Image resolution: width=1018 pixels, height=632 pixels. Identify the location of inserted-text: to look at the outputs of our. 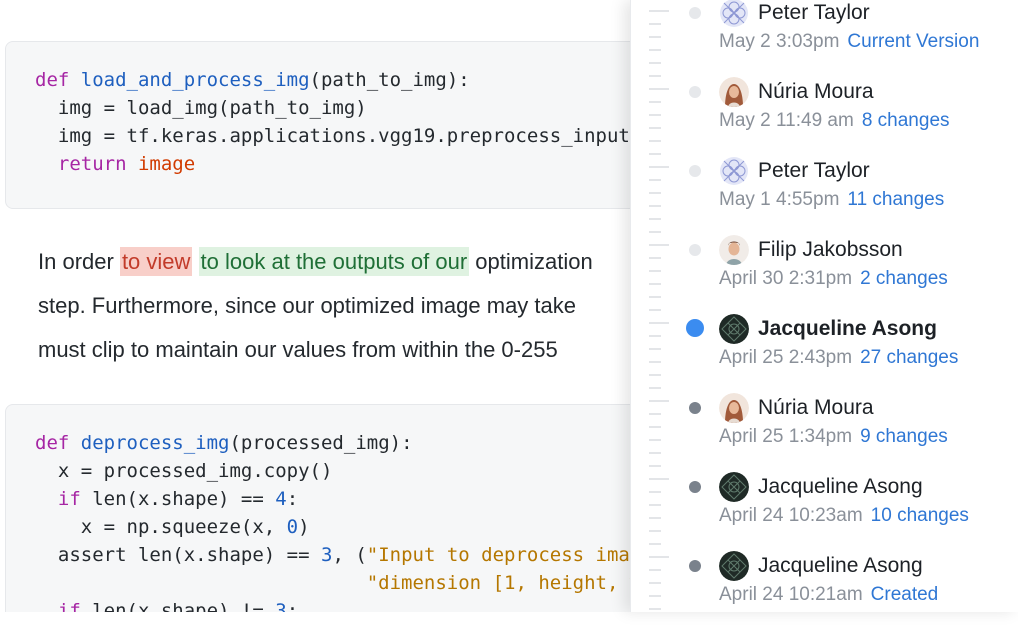
(334, 261).